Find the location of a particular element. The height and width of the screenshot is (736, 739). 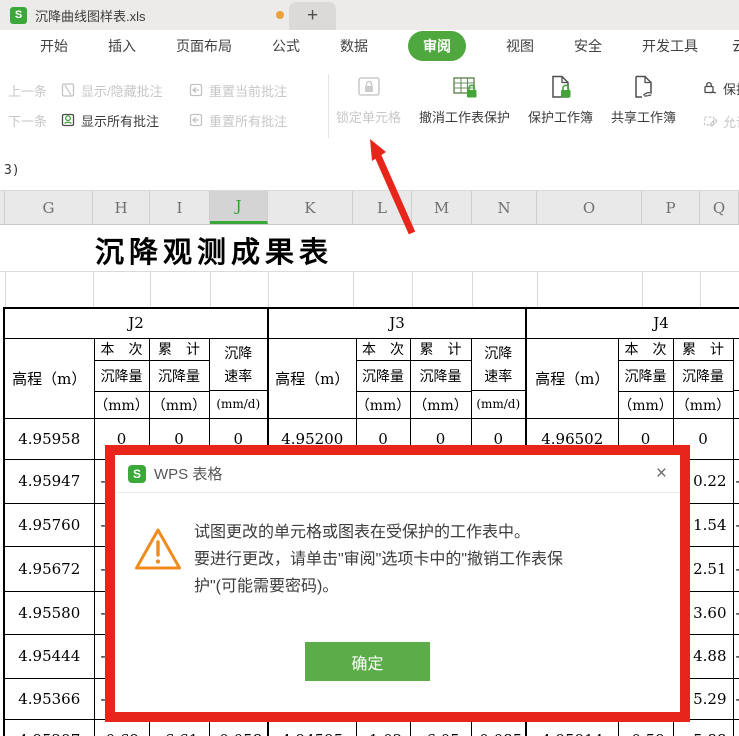

titlebar: S 沉降曲线图样表.xls + is located at coordinates (369, 15).